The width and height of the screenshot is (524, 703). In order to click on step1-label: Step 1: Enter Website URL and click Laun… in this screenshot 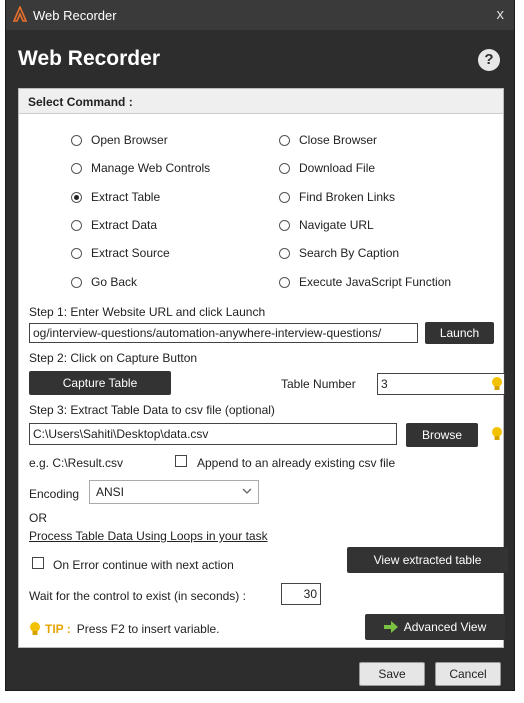, I will do `click(147, 312)`.